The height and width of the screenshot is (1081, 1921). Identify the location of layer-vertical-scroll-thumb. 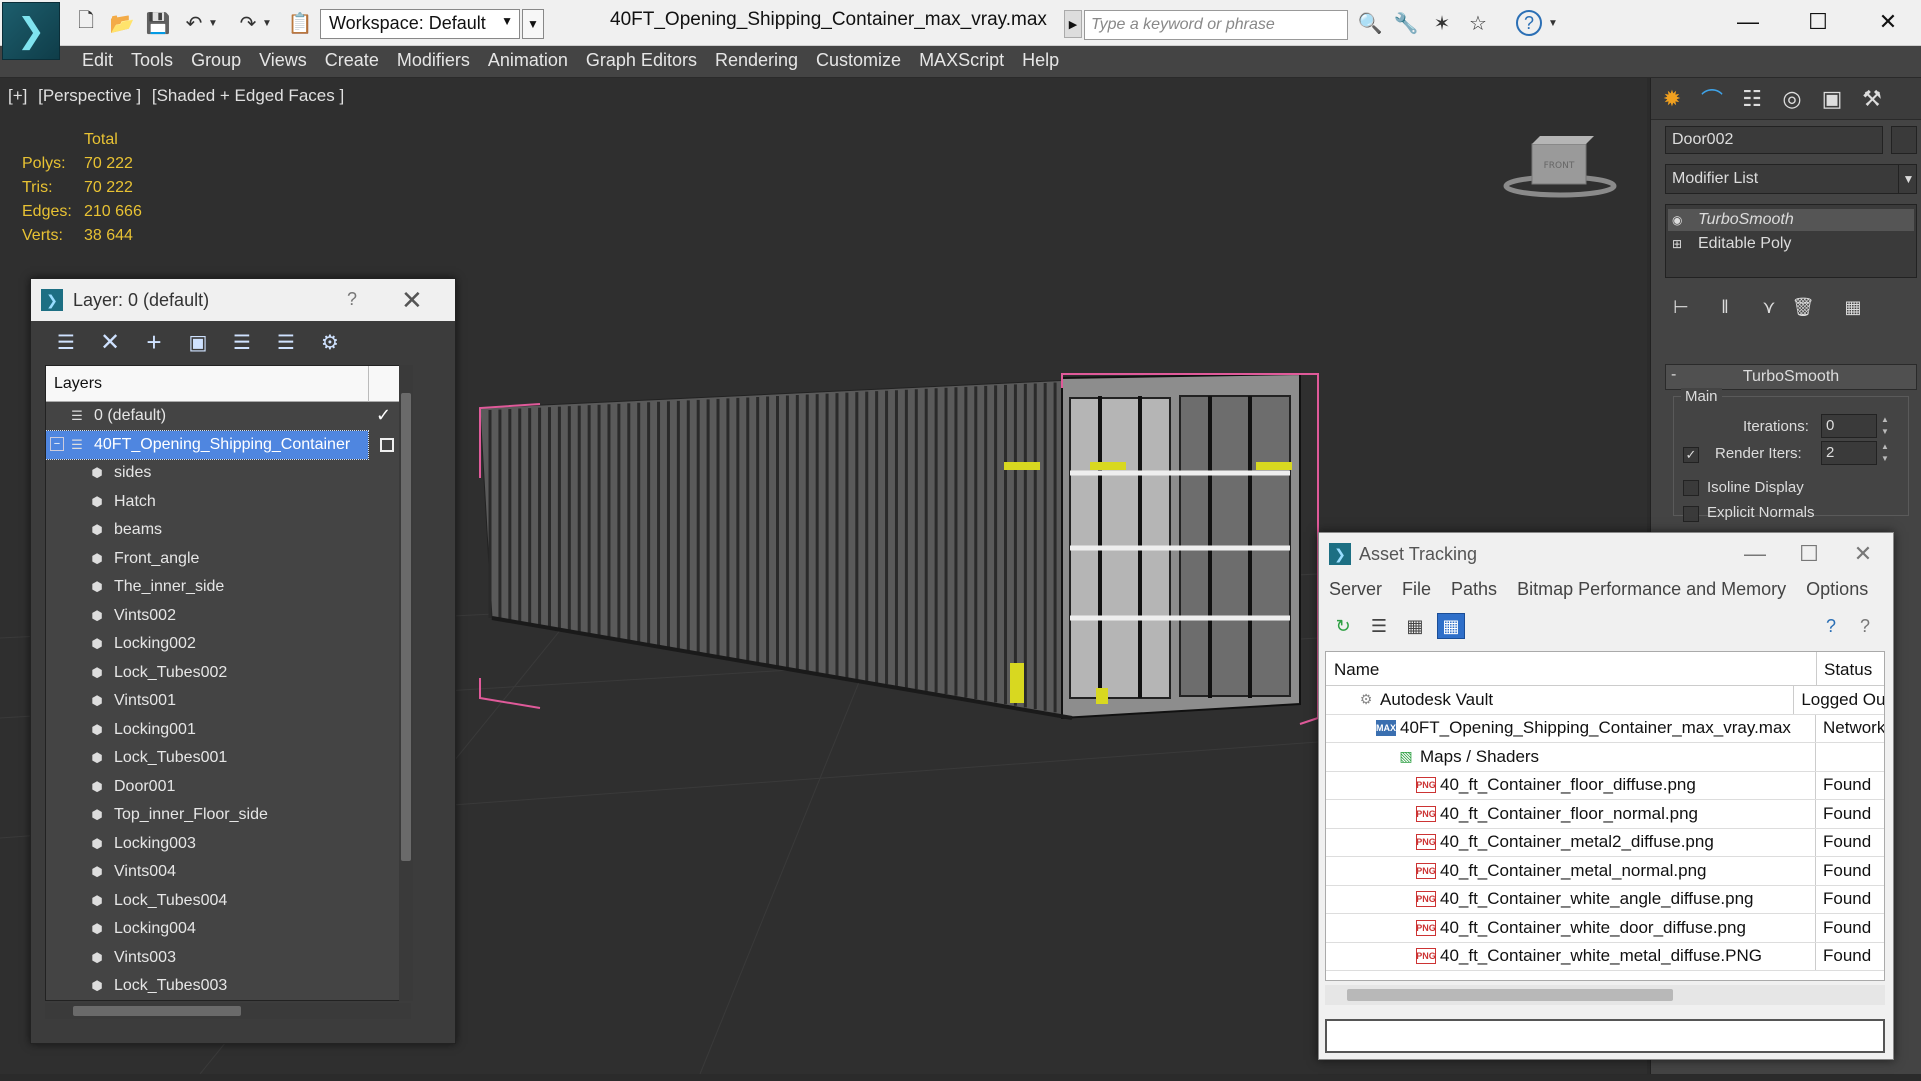
(406, 627).